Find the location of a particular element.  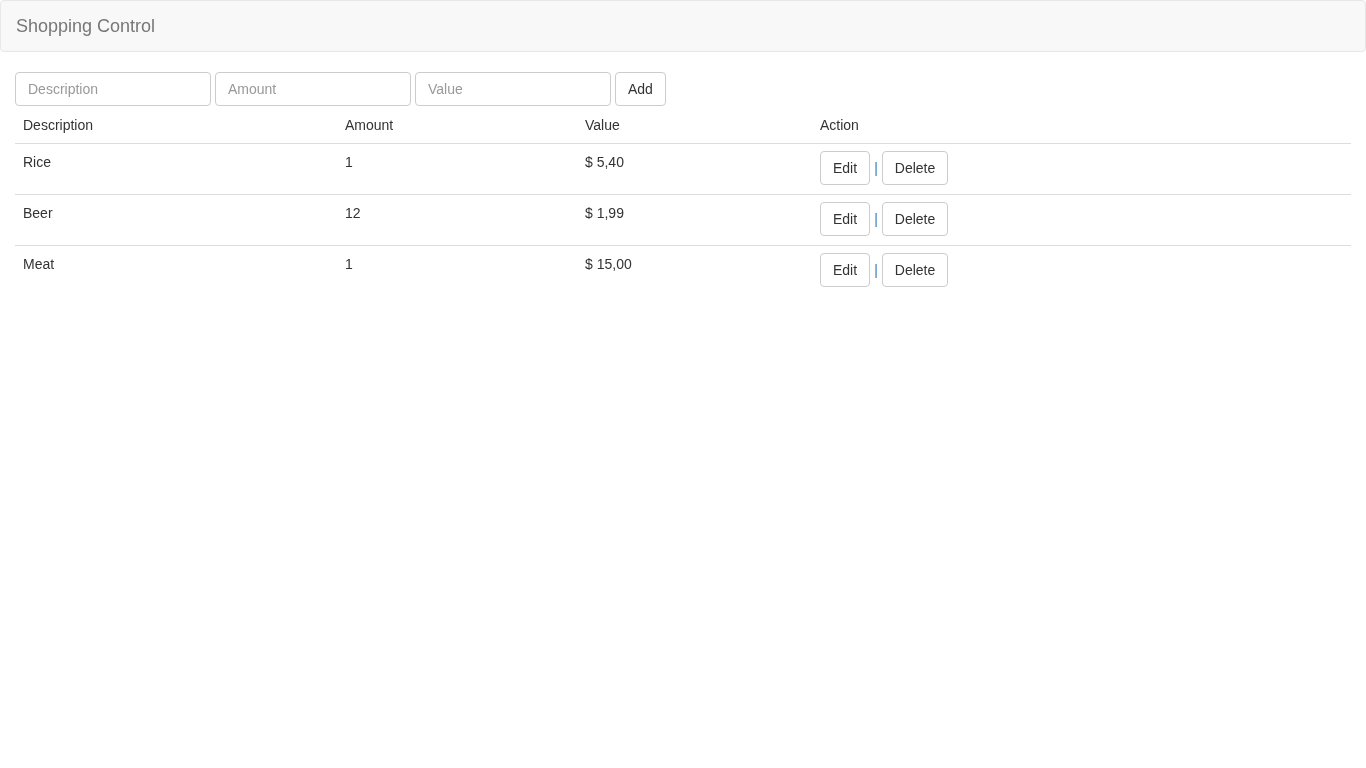

input-field: Description is located at coordinates (113, 89).